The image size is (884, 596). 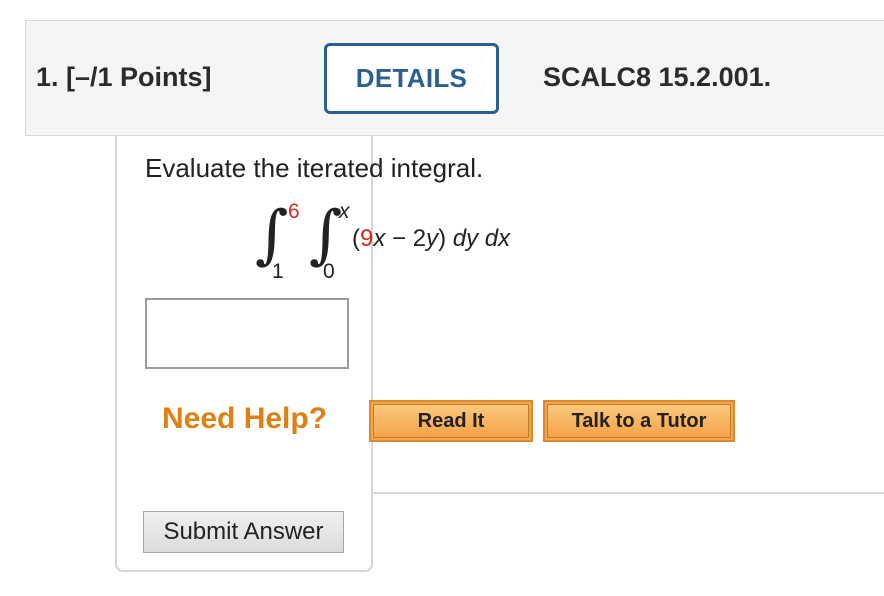 I want to click on inner-upper-limit: x, so click(x=344, y=211).